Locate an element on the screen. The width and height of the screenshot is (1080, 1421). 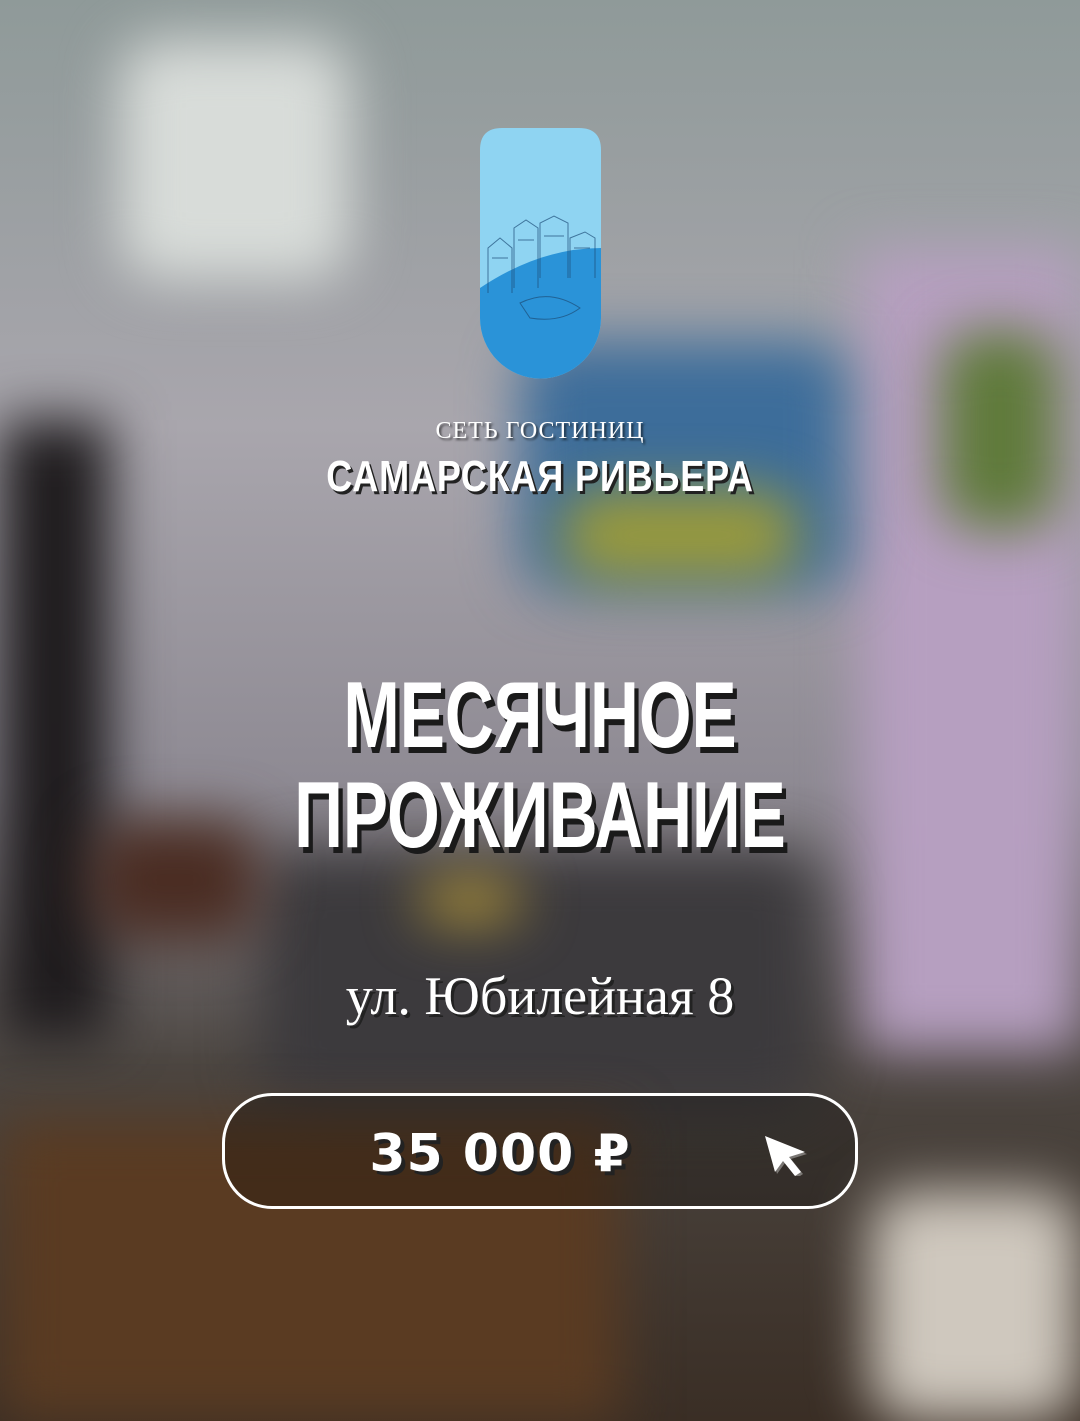
cursor-arrow-icon is located at coordinates (786, 1155).